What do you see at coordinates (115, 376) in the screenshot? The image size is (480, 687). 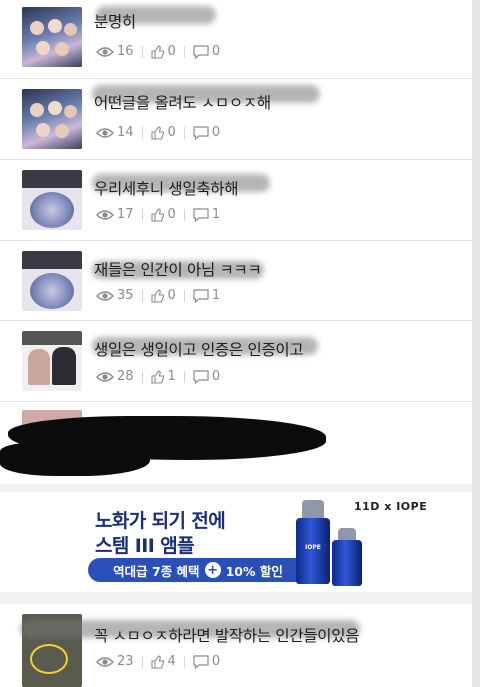 I see `view-count: 28` at bounding box center [115, 376].